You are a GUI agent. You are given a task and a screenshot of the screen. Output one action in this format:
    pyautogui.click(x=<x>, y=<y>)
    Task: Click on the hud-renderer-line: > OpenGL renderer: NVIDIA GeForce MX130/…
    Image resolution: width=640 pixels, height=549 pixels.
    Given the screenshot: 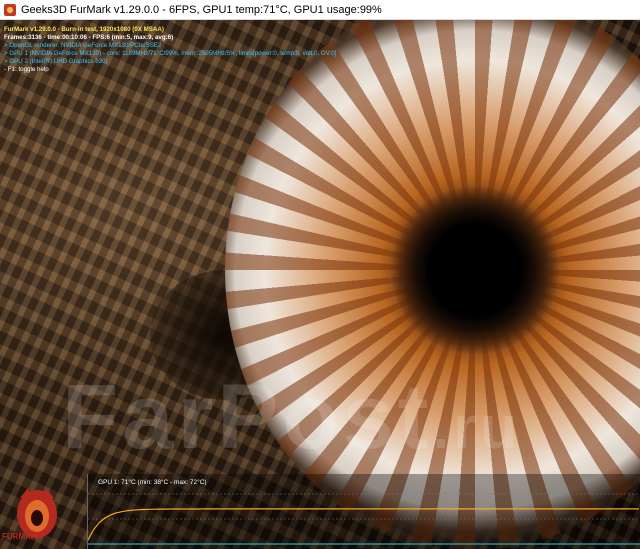 What is the action you would take?
    pyautogui.click(x=83, y=45)
    